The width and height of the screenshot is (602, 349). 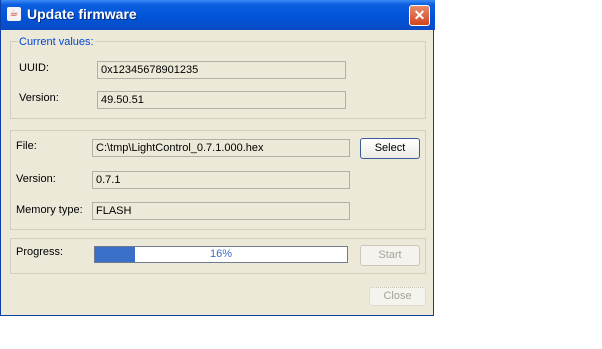 What do you see at coordinates (218, 15) in the screenshot?
I see `title-bar: ☕ Update firmware ✕` at bounding box center [218, 15].